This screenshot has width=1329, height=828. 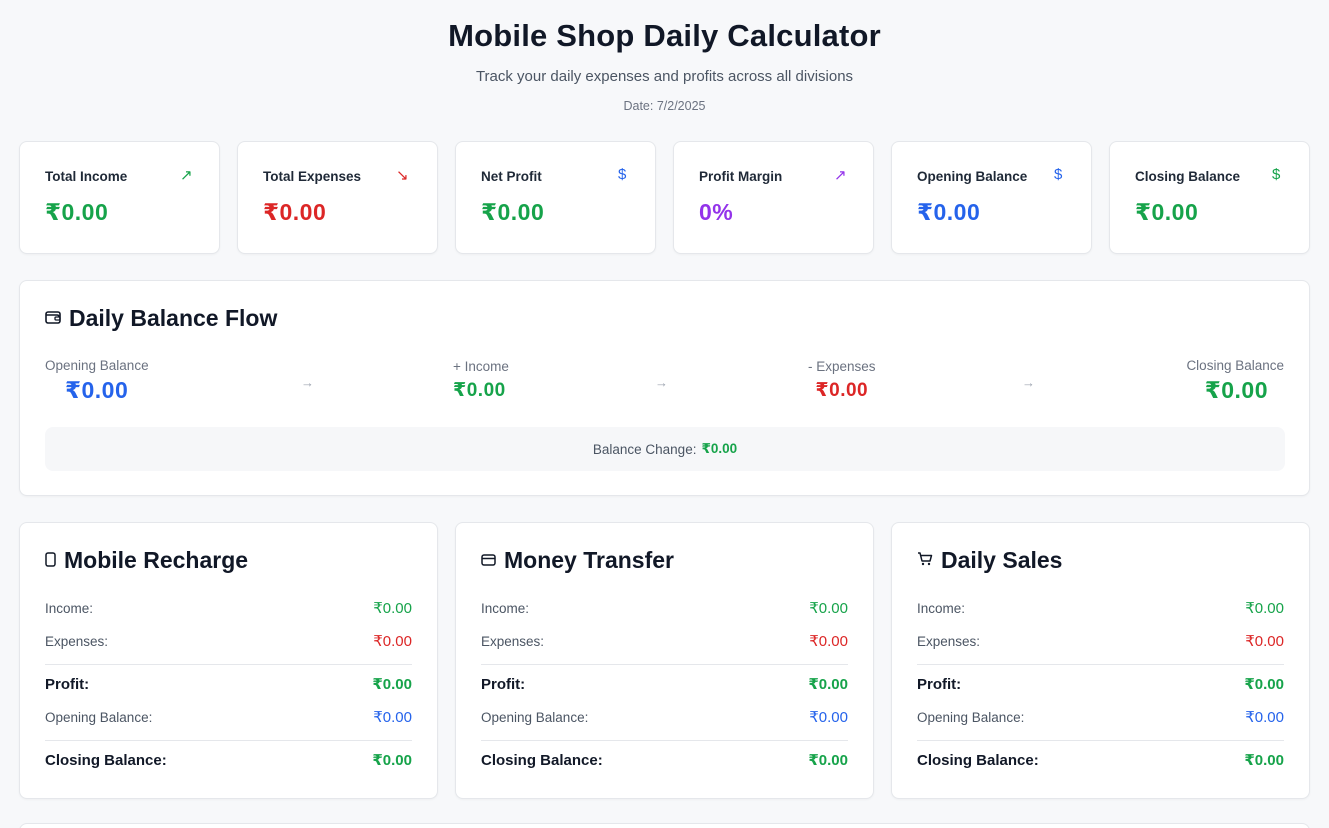 I want to click on next-section-card, so click(x=664, y=825).